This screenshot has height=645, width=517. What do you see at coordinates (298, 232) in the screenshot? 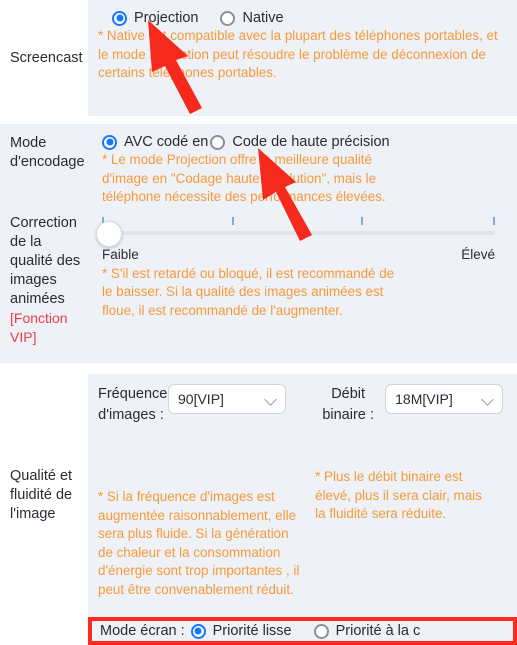
I see `slider-track` at bounding box center [298, 232].